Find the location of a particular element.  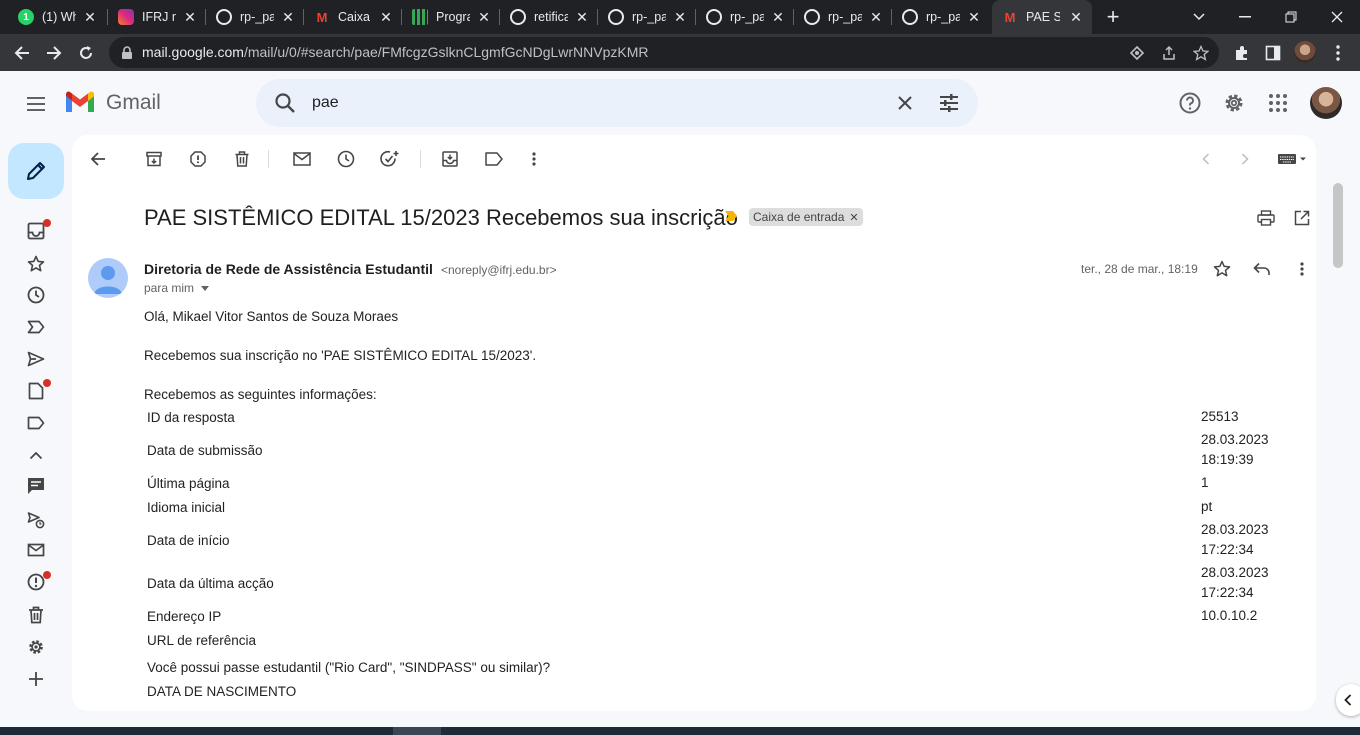

more-vertical-icon is located at coordinates (1302, 269).